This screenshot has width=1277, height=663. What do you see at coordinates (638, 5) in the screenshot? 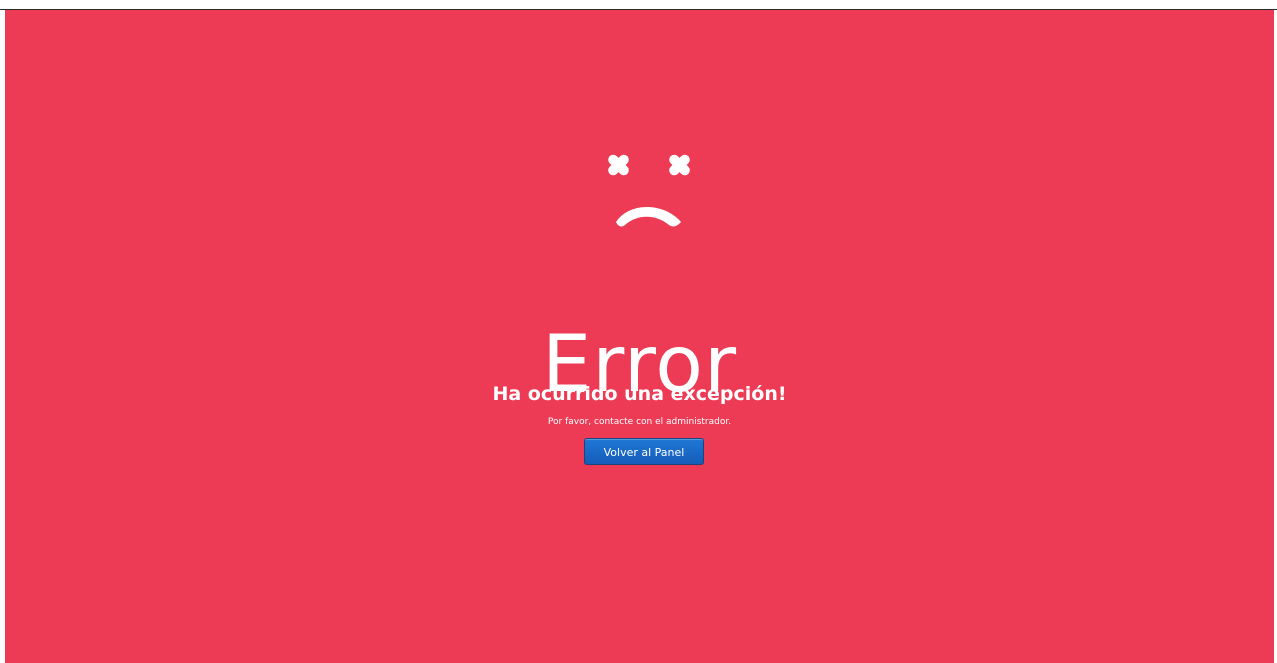
I see `top-border` at bounding box center [638, 5].